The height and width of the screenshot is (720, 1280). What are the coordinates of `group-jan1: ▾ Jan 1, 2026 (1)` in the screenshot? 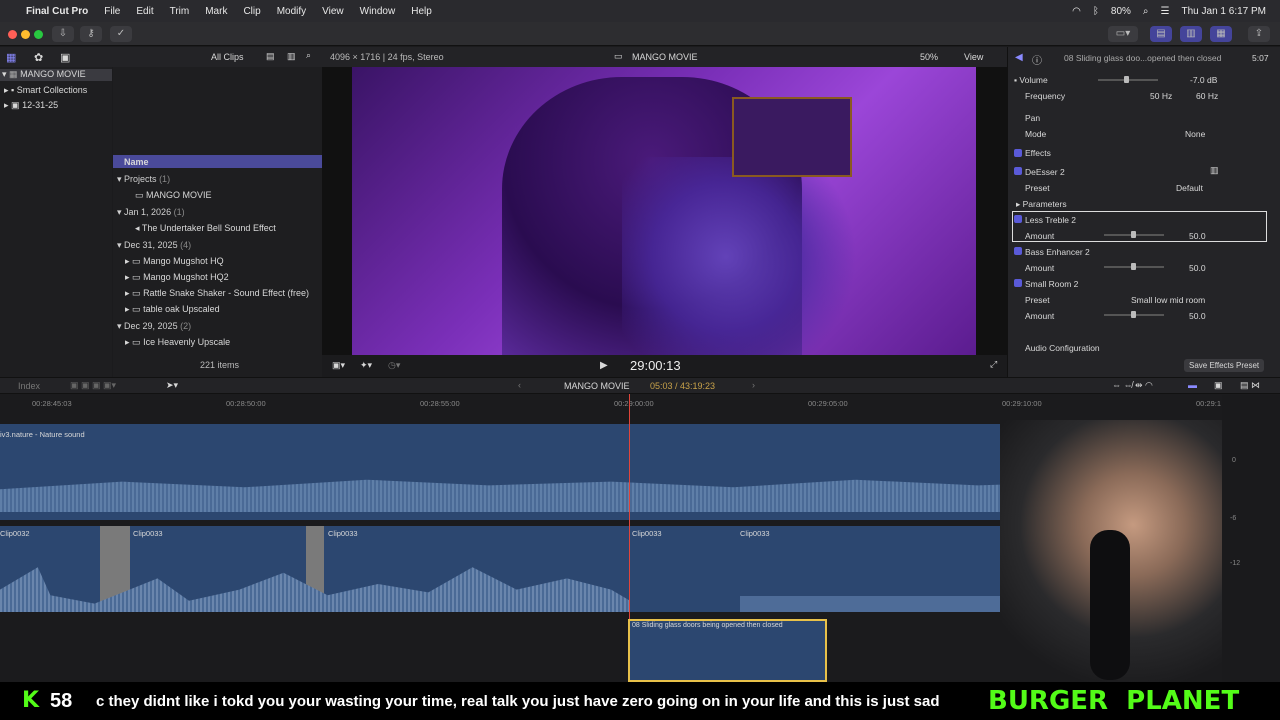 It's located at (151, 212).